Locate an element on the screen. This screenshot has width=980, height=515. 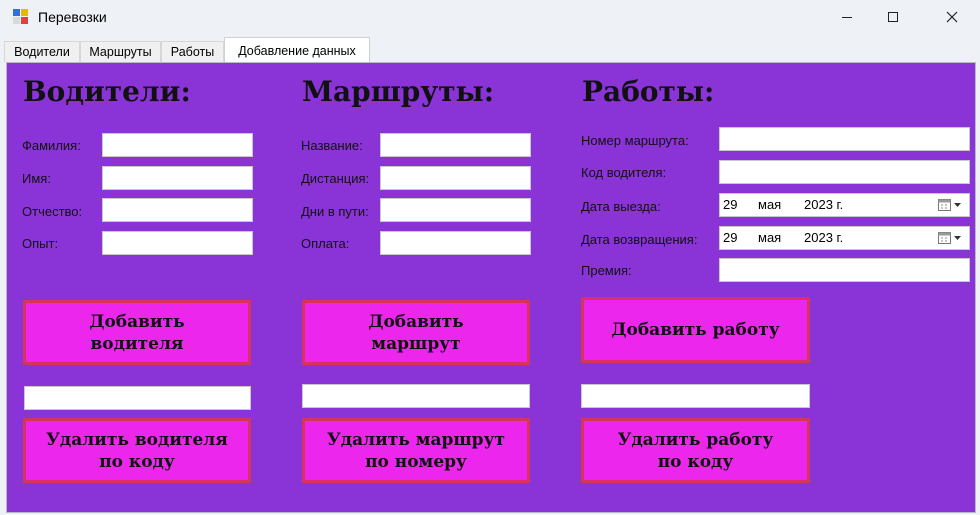
close-icon is located at coordinates (952, 17).